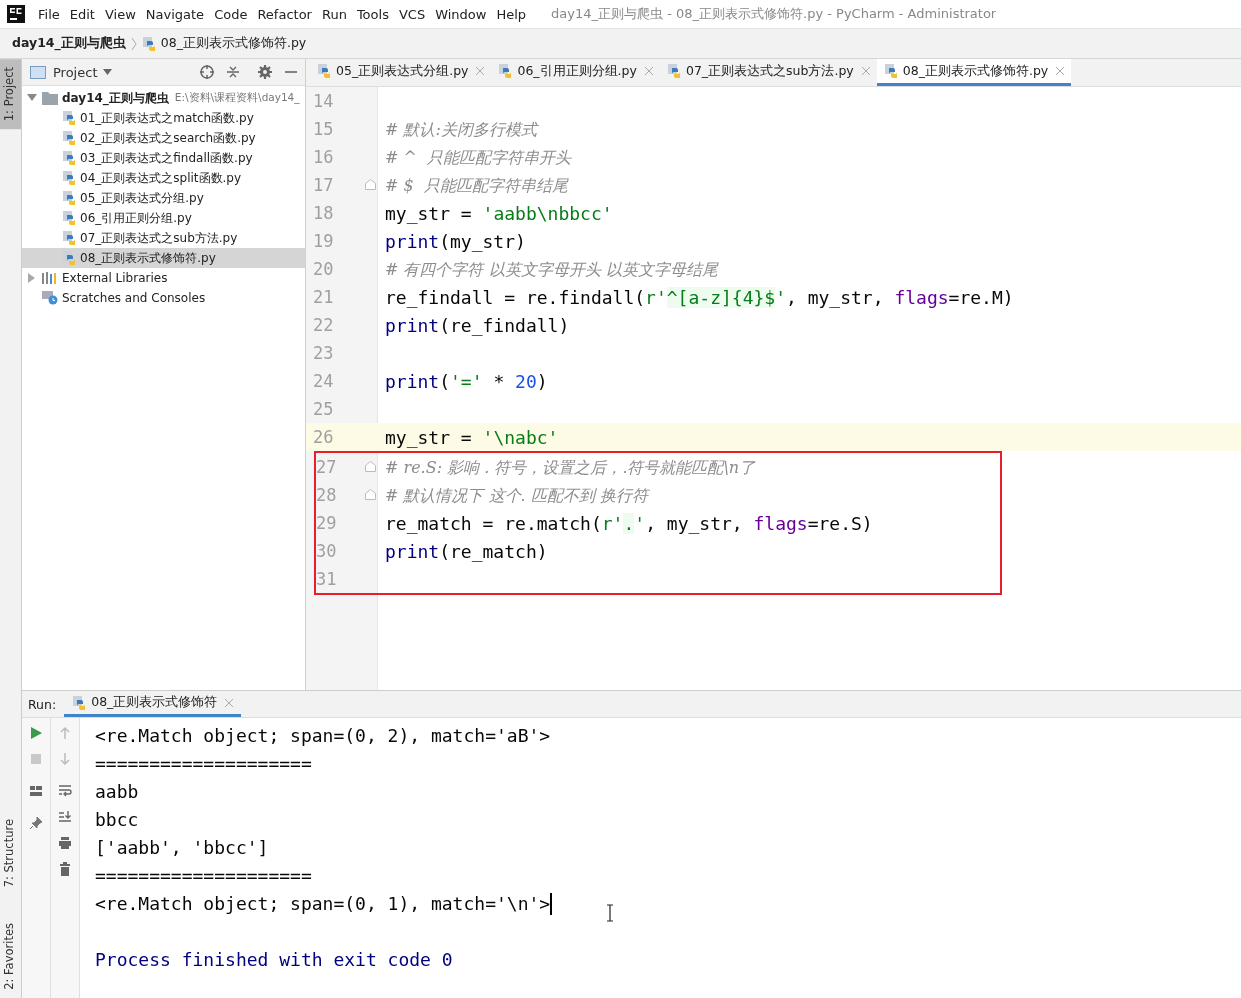 The image size is (1241, 998). Describe the element at coordinates (476, 185) in the screenshot. I see `code-comment: # $ 只能匹配字符串结尾` at that location.